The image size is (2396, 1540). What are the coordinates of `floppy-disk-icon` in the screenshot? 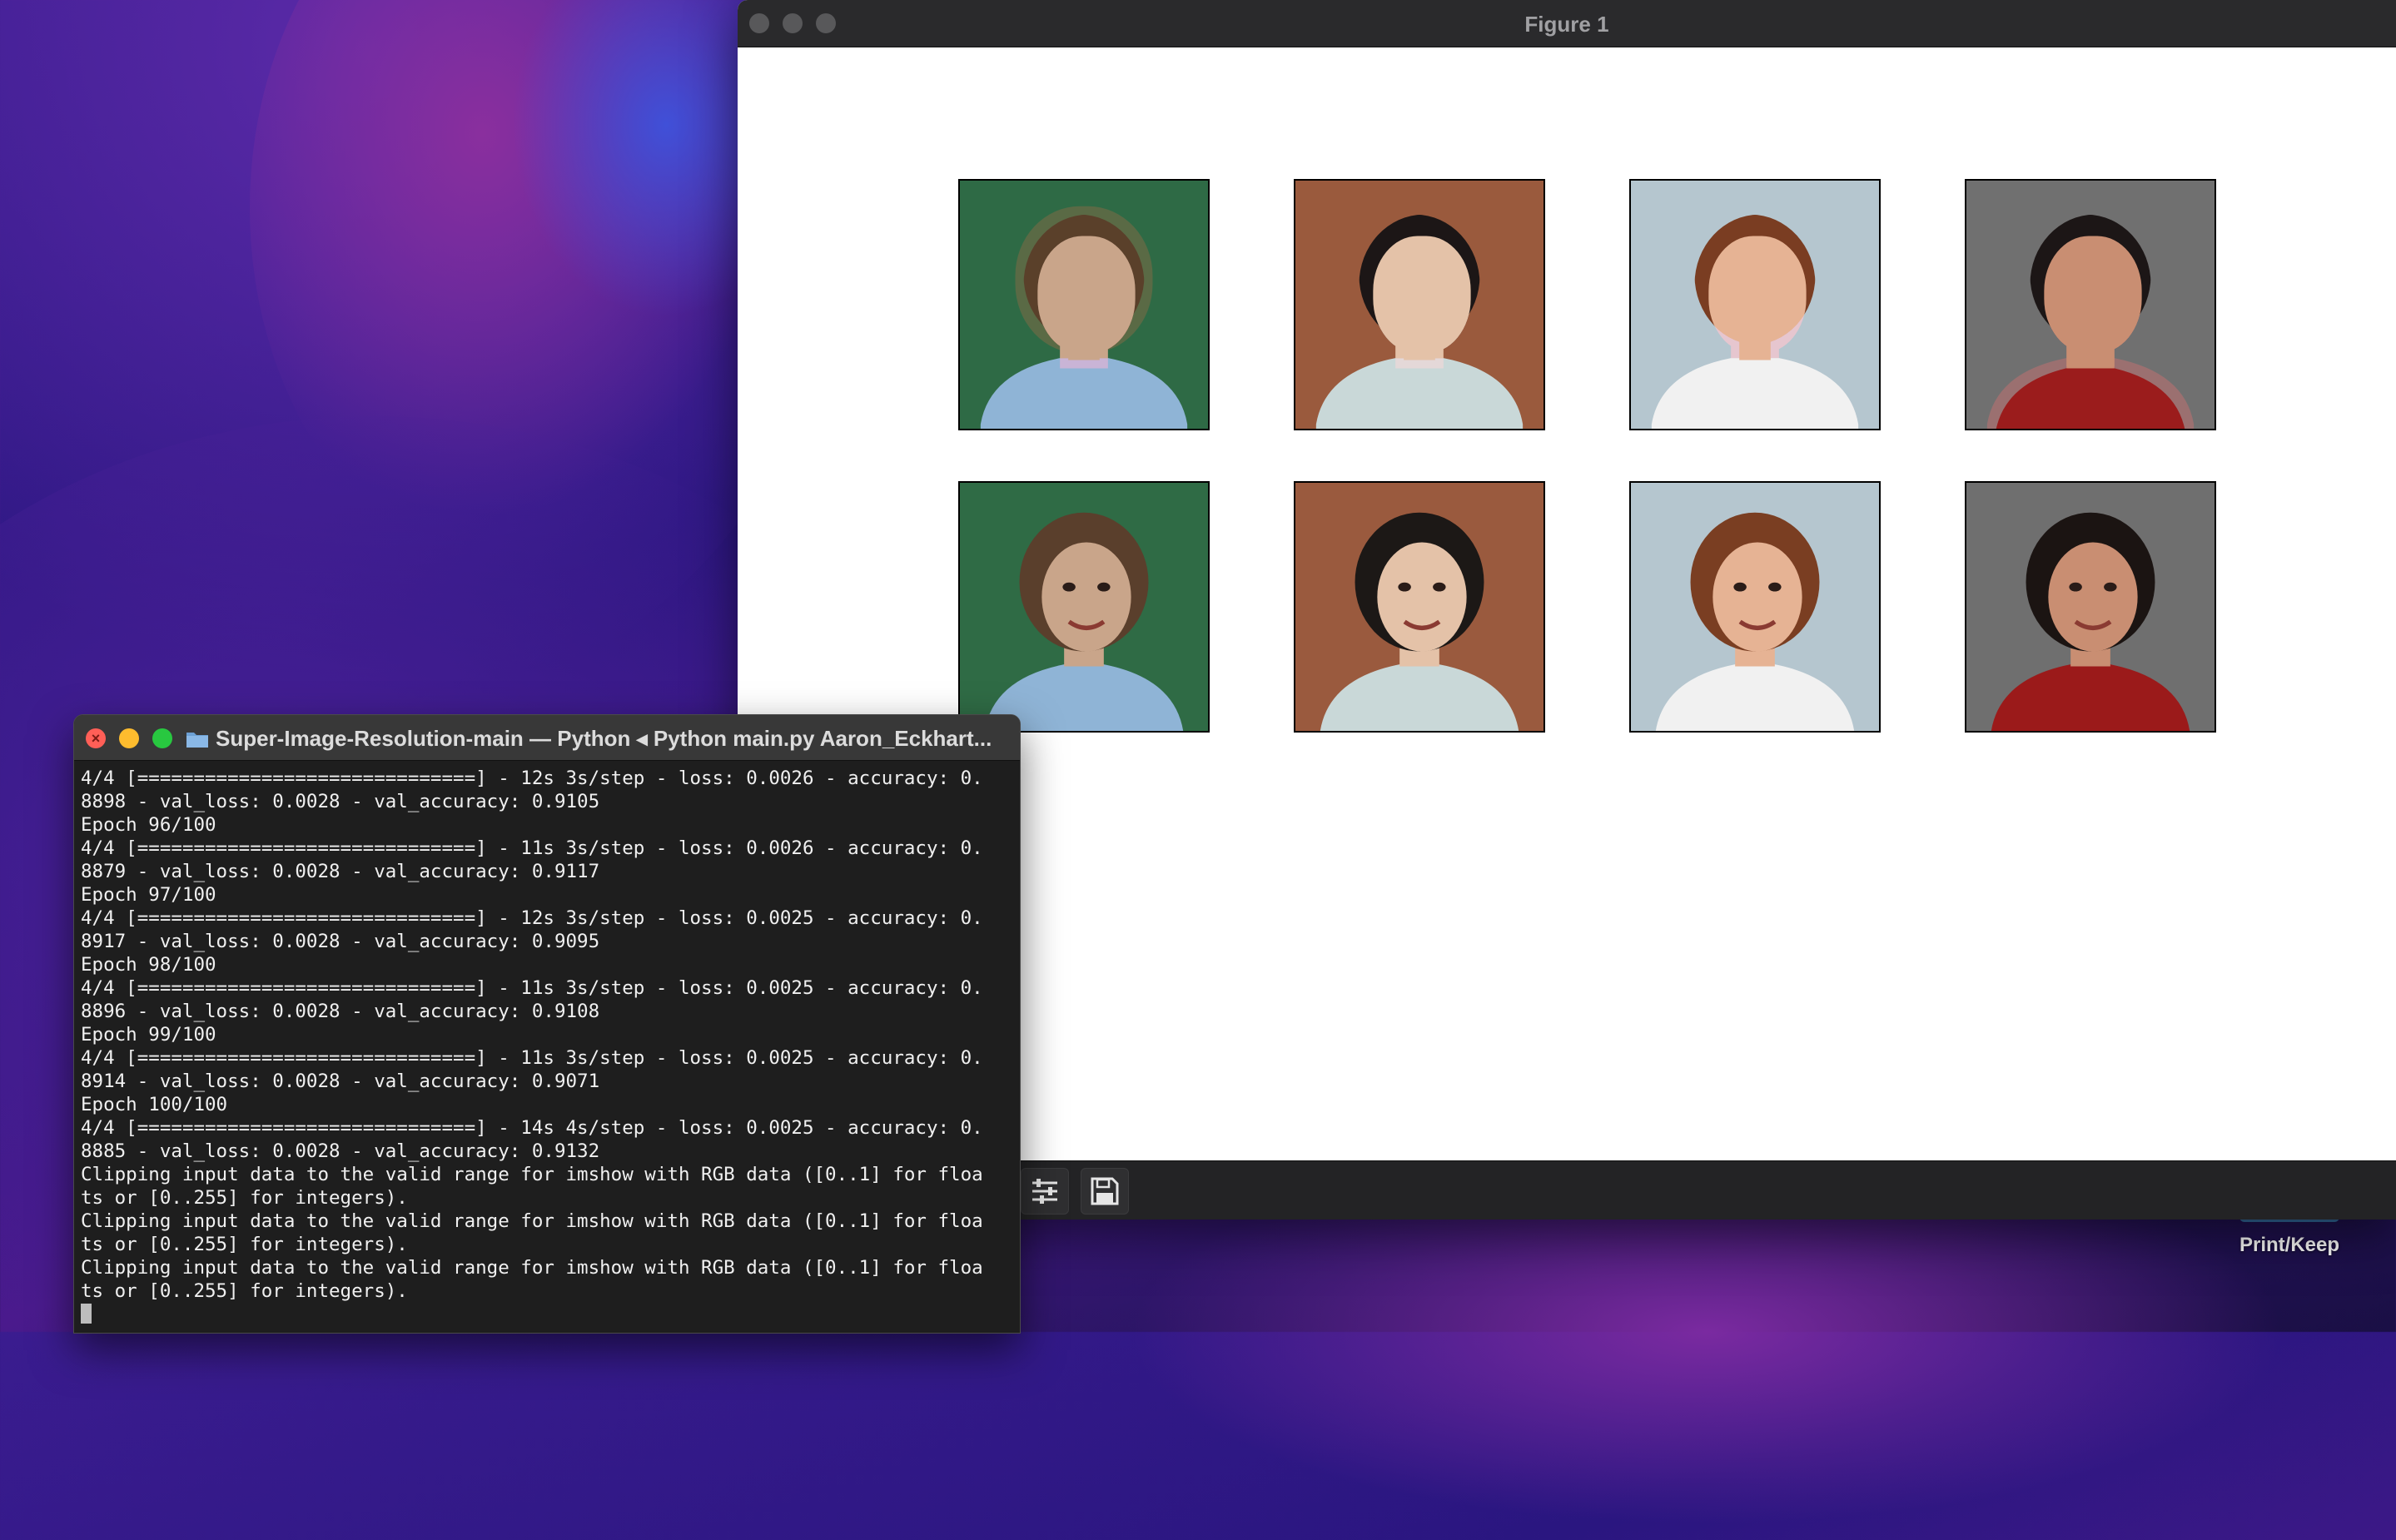 It's located at (1105, 1191).